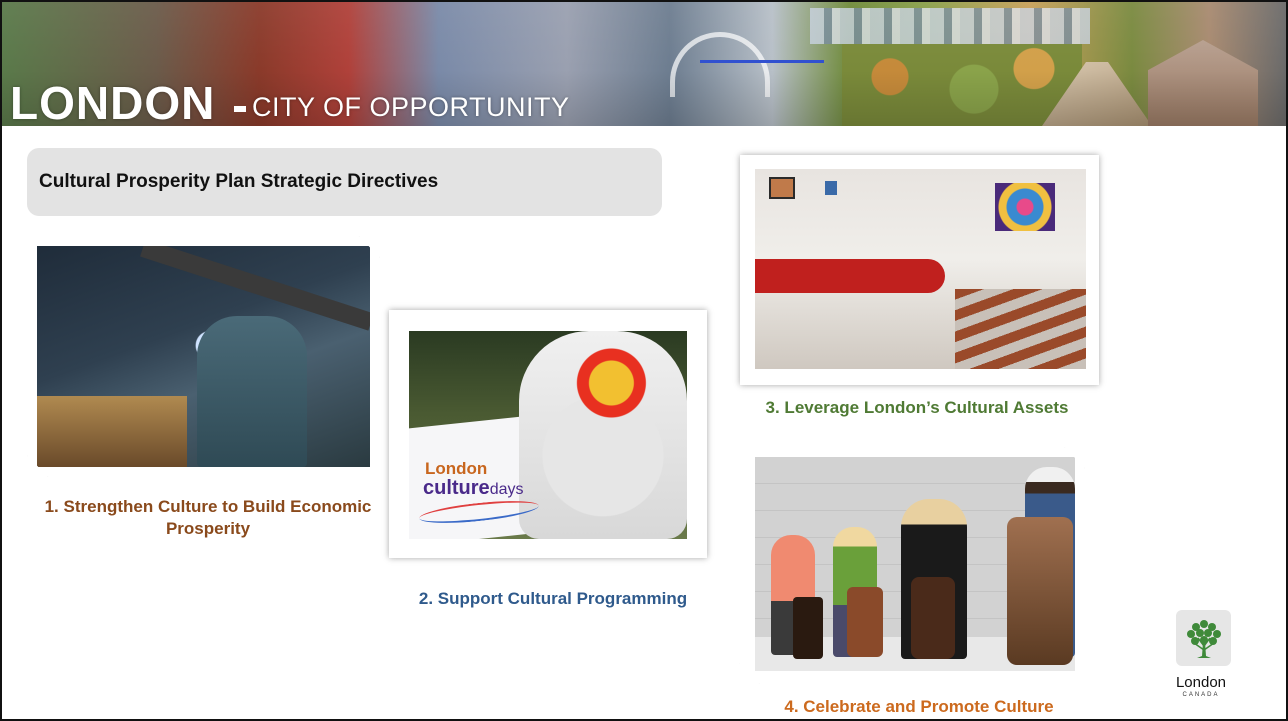 The image size is (1288, 721). Describe the element at coordinates (919, 706) in the screenshot. I see `directive-4-caption: 4. Celebrate and Promote Culture` at that location.